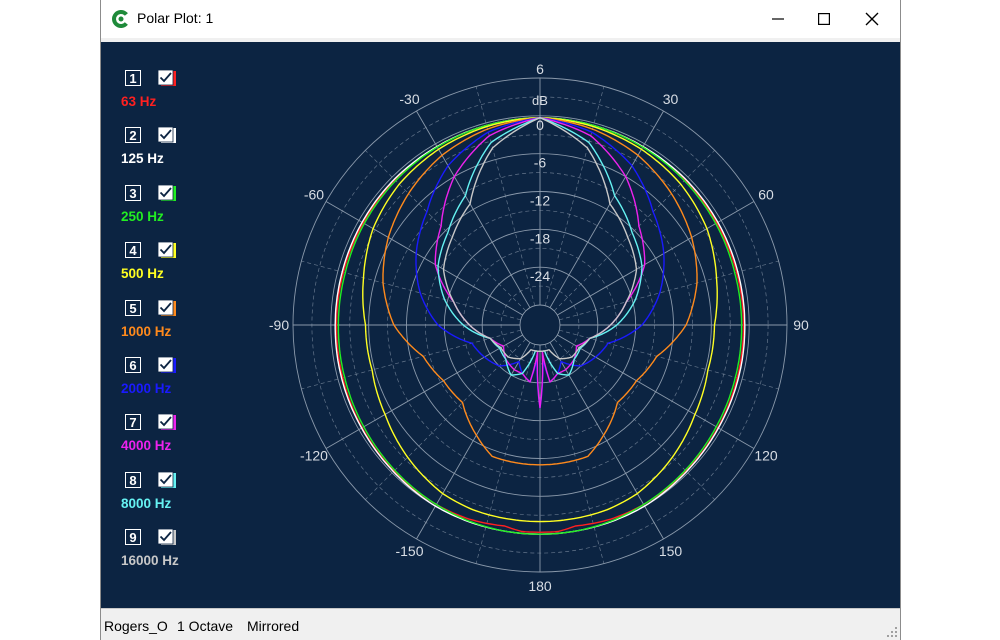  Describe the element at coordinates (142, 159) in the screenshot. I see `legend-label-2: 125 Hz` at that location.